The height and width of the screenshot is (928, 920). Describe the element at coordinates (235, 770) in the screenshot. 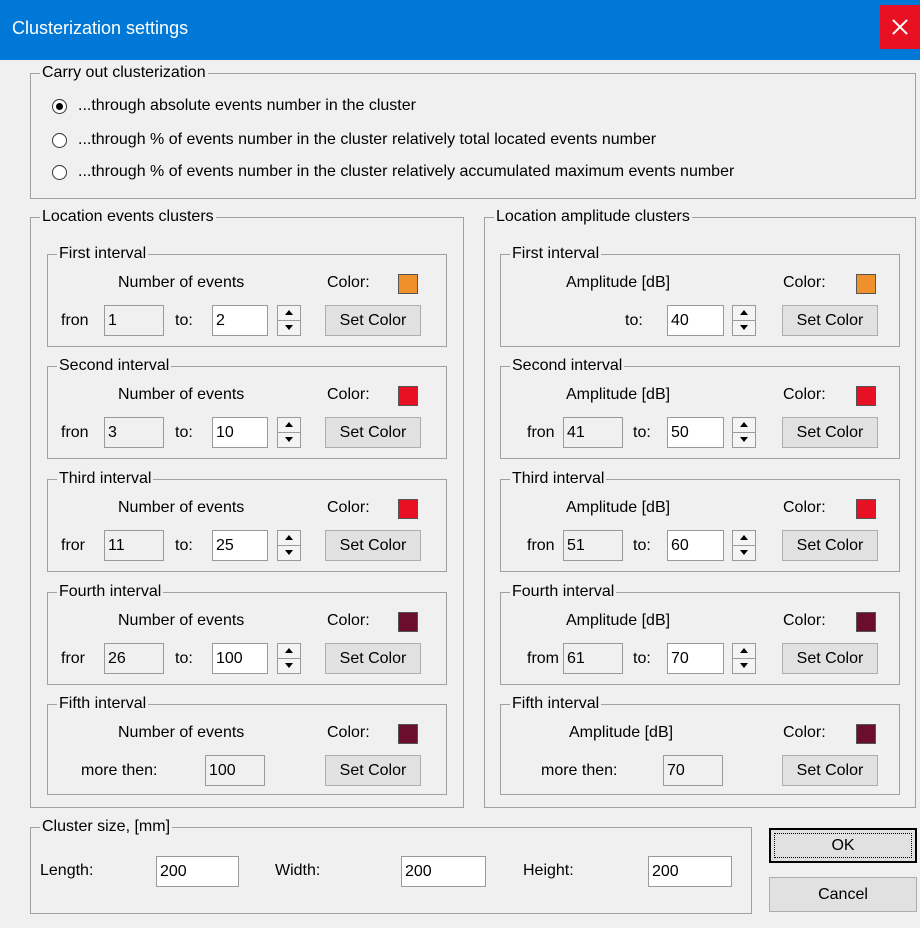

I see `more-then-field: 100` at that location.